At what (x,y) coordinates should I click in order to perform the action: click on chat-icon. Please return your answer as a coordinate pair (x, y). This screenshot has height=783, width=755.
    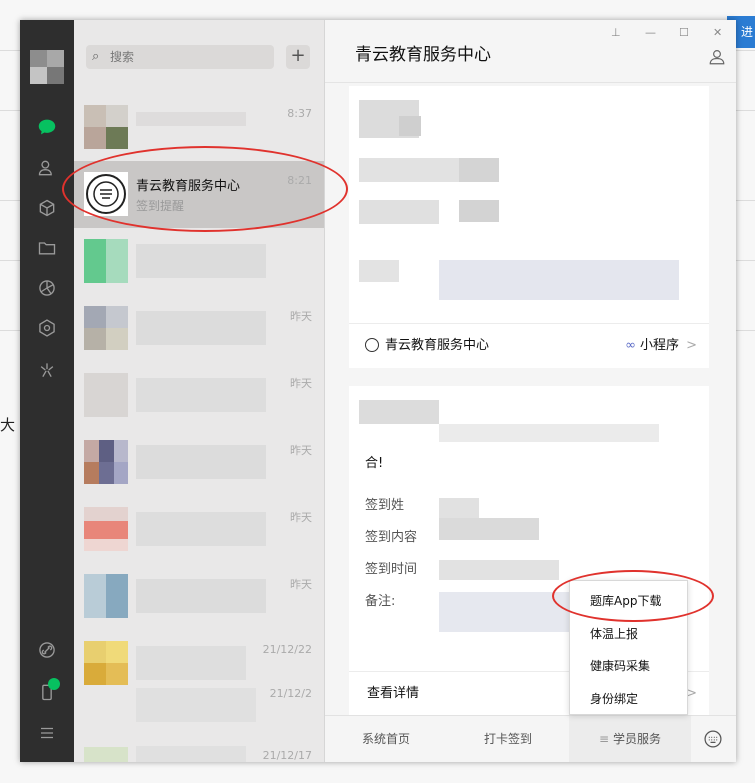
    Looking at the image, I should click on (47, 129).